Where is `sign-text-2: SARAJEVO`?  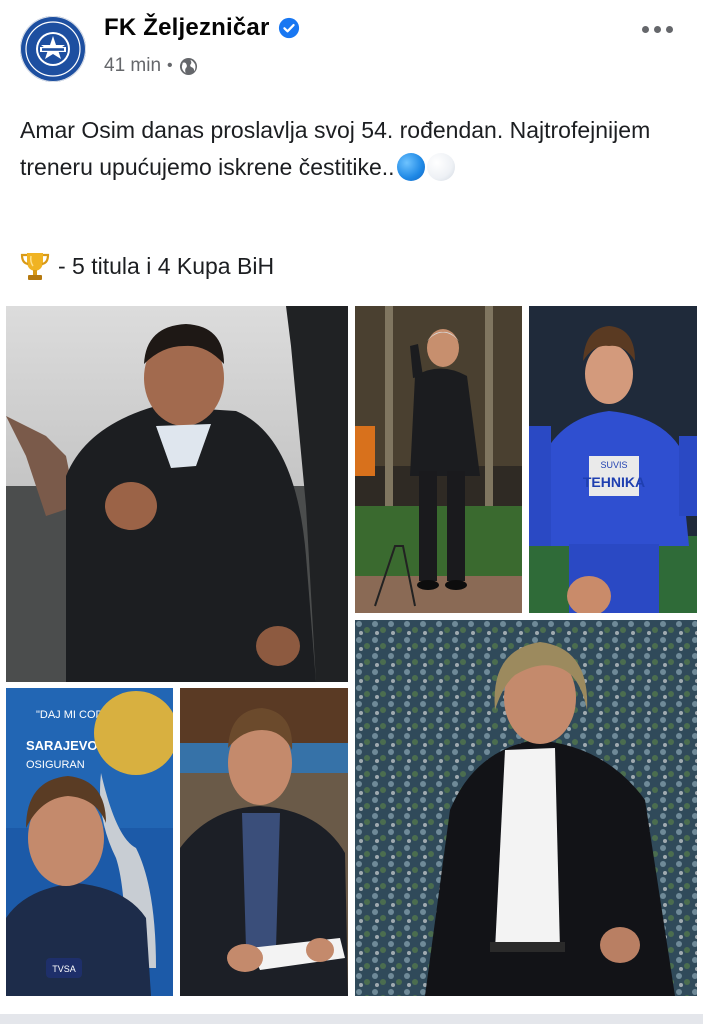 sign-text-2: SARAJEVO is located at coordinates (62, 745).